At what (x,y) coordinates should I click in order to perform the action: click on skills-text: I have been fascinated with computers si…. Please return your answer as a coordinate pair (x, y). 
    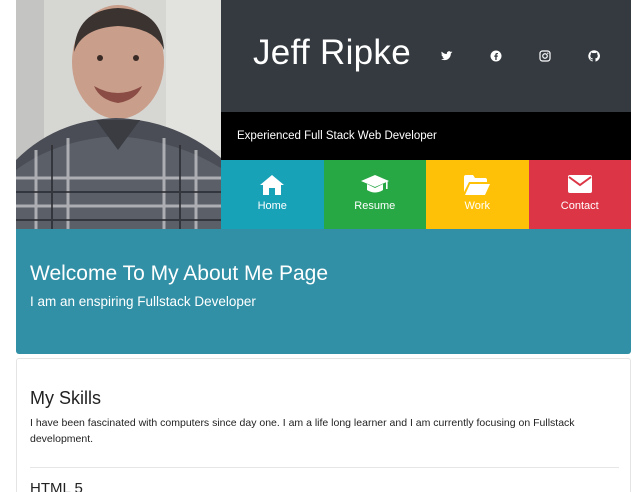
    Looking at the image, I should click on (302, 431).